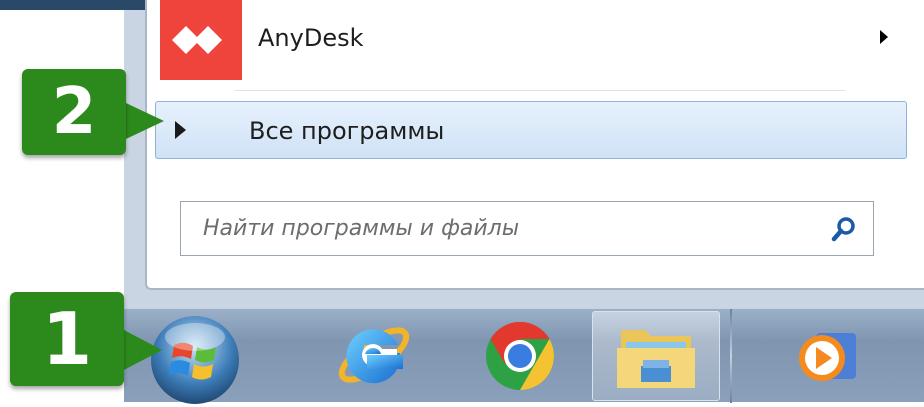 The width and height of the screenshot is (924, 407). Describe the element at coordinates (74, 112) in the screenshot. I see `step-2-badge: 2` at that location.